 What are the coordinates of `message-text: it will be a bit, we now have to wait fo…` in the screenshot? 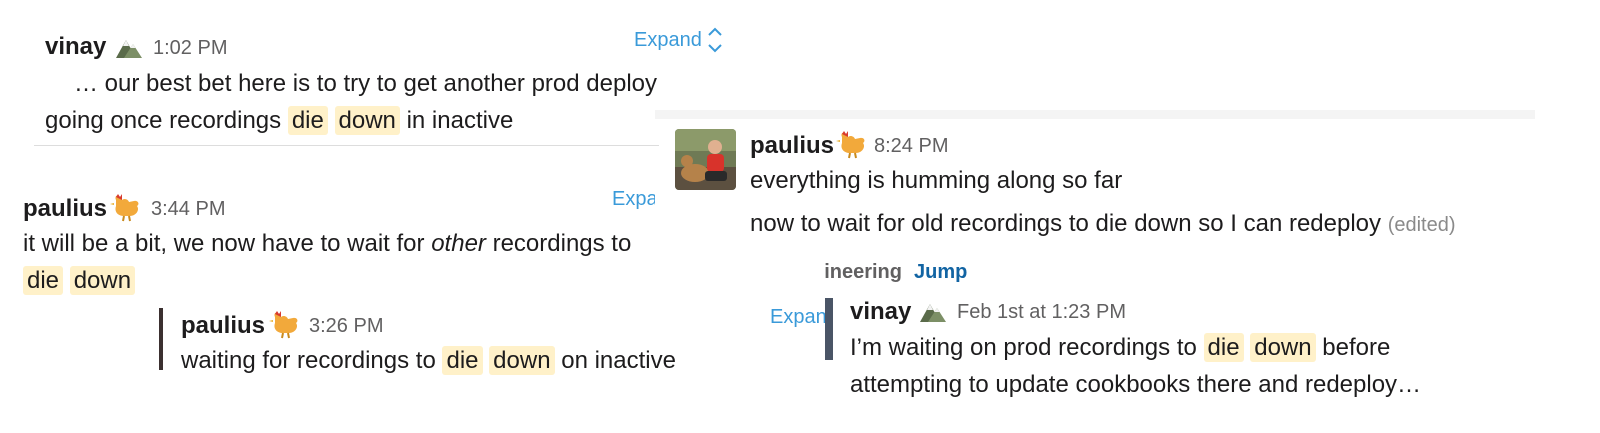 It's located at (327, 244).